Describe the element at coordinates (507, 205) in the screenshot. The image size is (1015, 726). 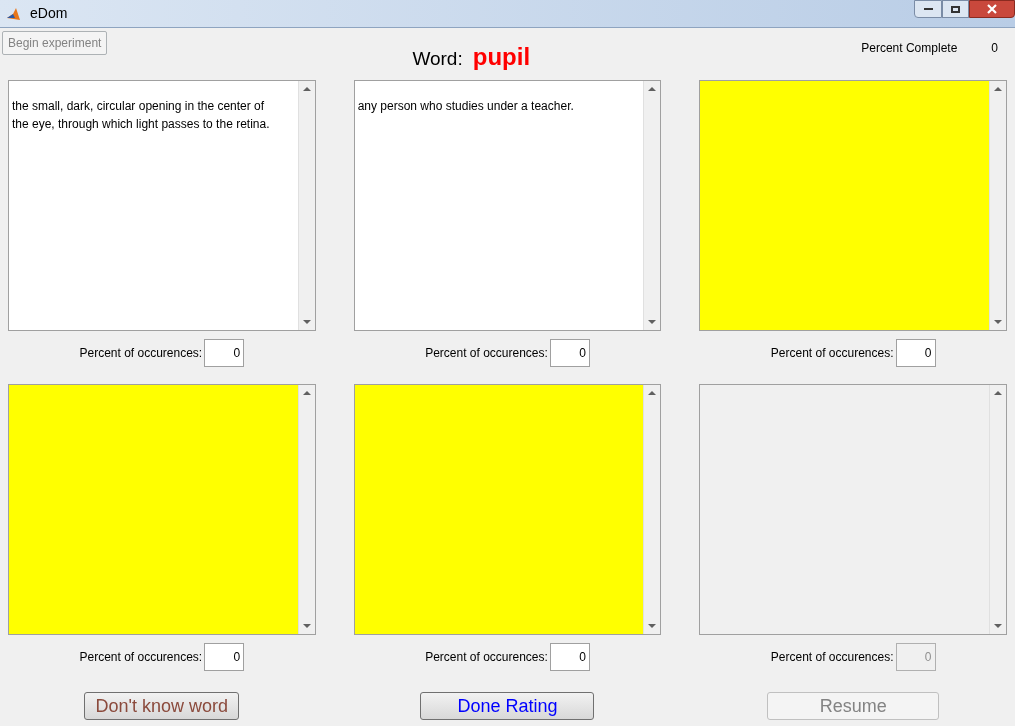
I see `text-area: any person who studies under a teacher.` at that location.